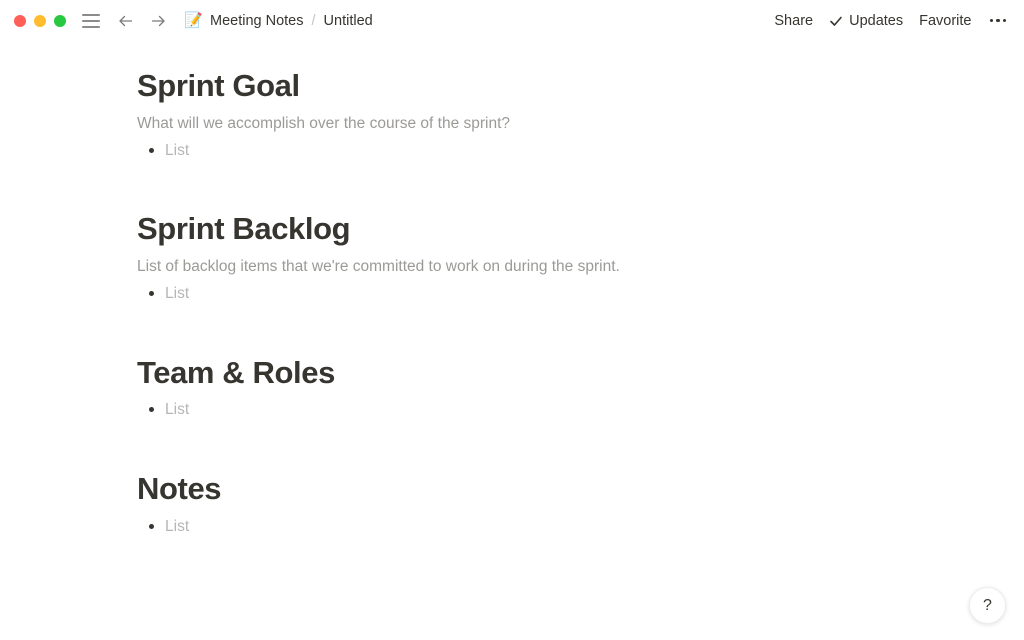 The height and width of the screenshot is (640, 1024). What do you see at coordinates (193, 20) in the screenshot?
I see `memo-icon: 📝` at bounding box center [193, 20].